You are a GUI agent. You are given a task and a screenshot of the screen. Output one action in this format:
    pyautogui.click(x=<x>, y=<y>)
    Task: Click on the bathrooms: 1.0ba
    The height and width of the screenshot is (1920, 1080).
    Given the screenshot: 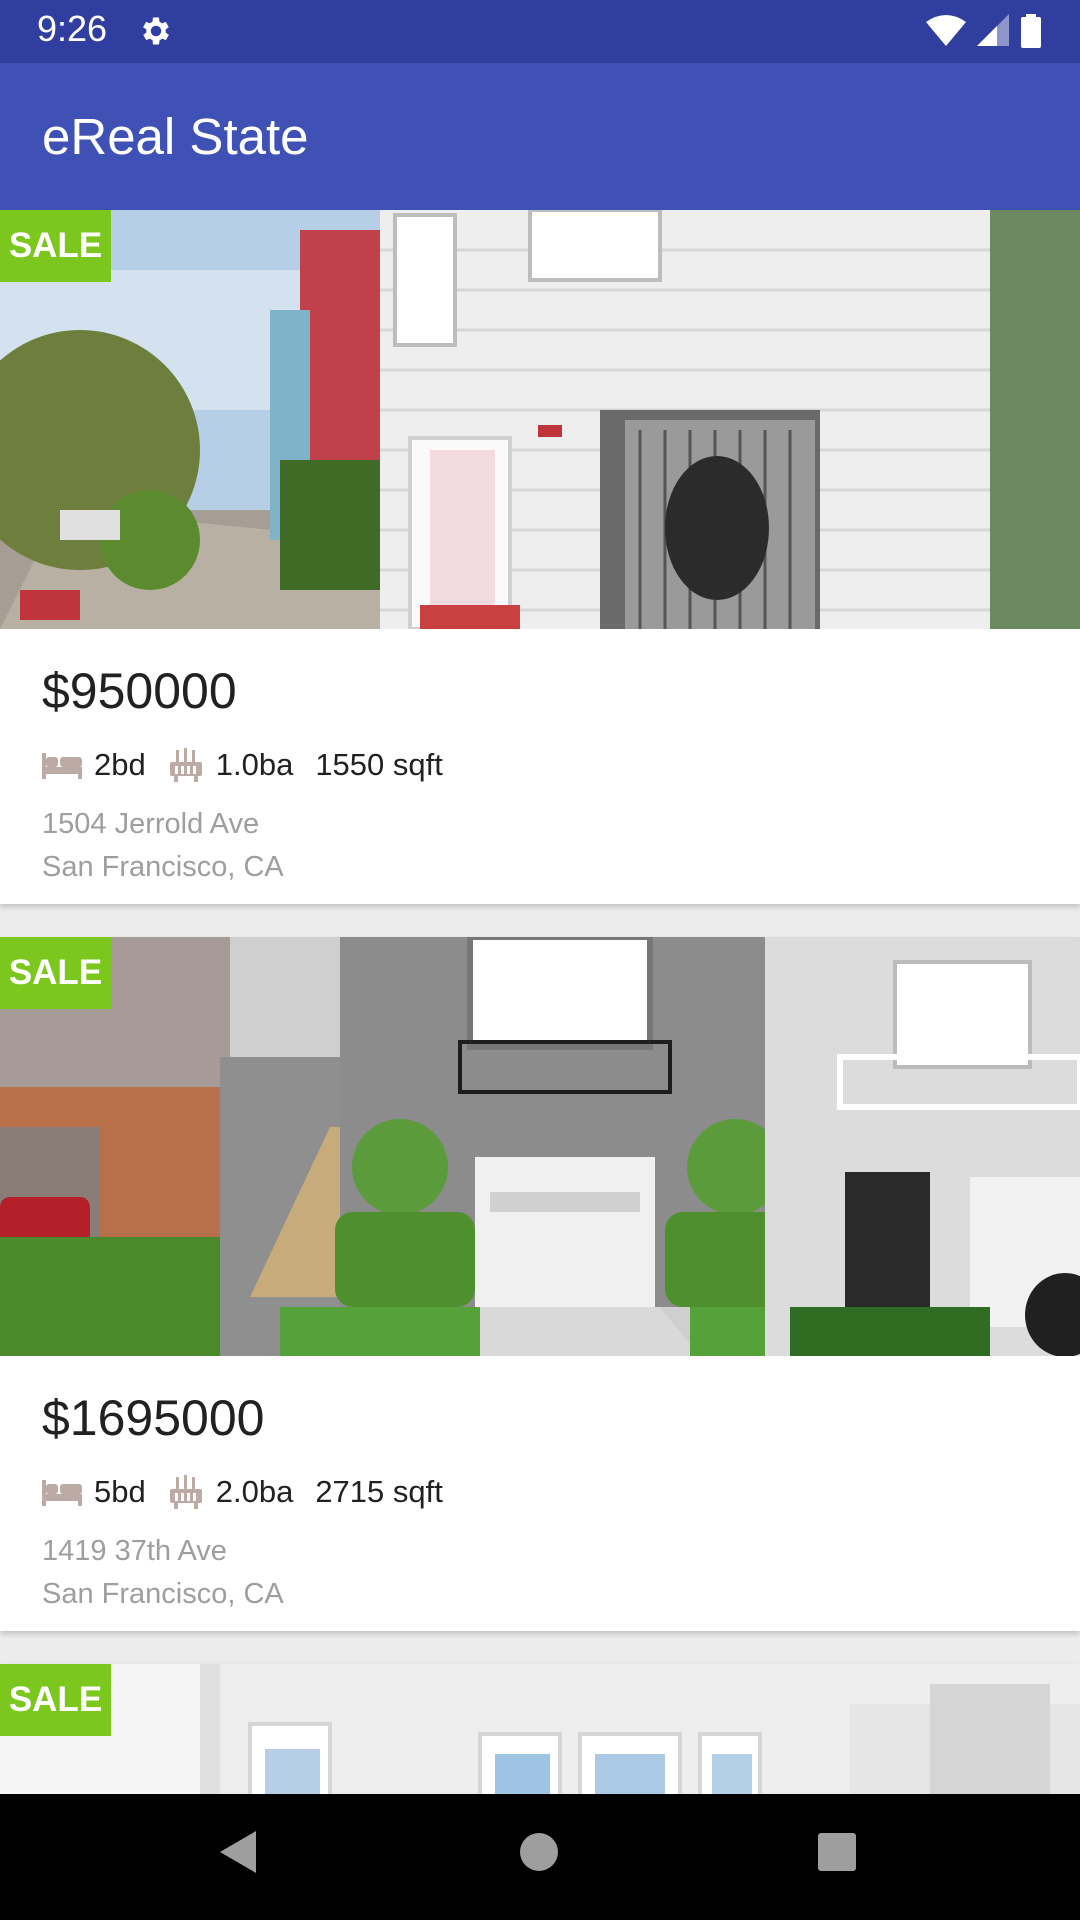 What is the action you would take?
    pyautogui.click(x=254, y=764)
    